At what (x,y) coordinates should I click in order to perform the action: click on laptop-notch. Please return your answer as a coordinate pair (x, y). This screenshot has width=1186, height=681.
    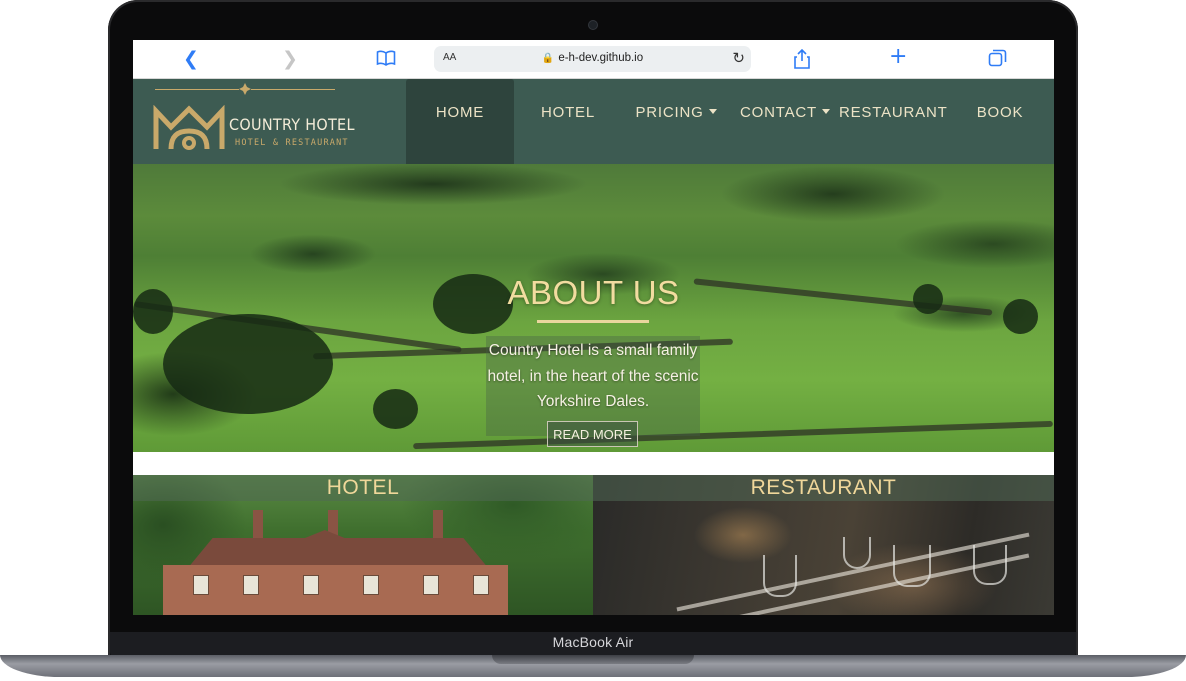
    Looking at the image, I should click on (593, 659).